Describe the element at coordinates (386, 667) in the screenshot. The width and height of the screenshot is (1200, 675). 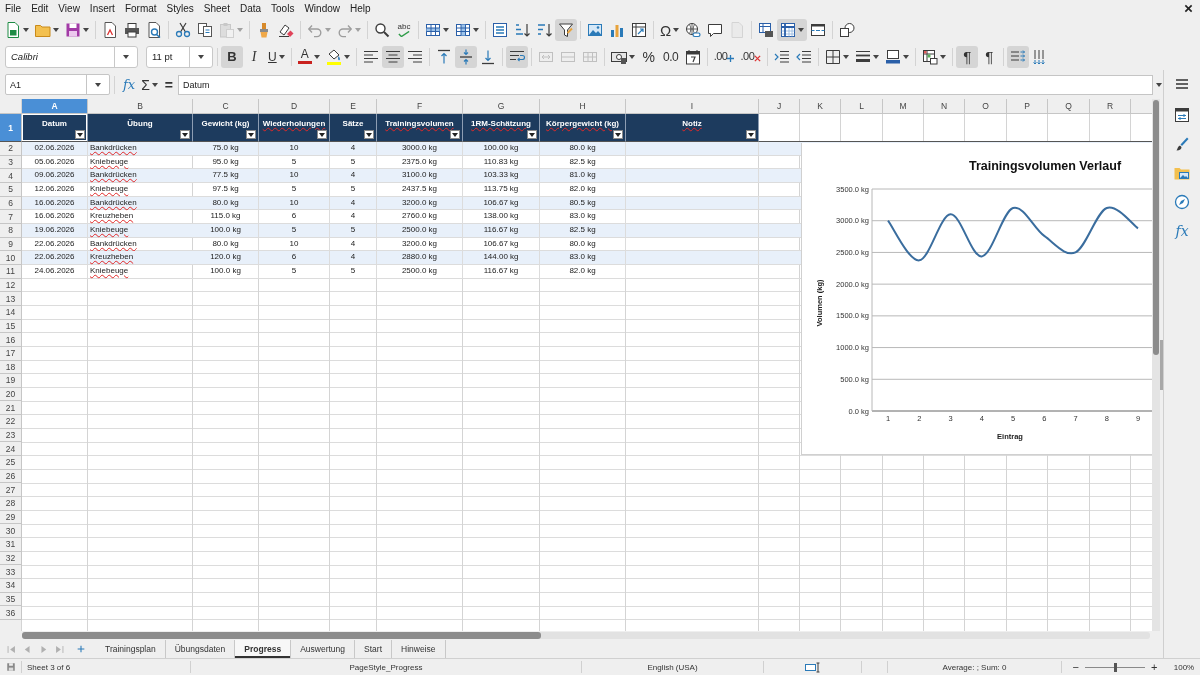
I see `page-style: PageStyle_Progress` at that location.